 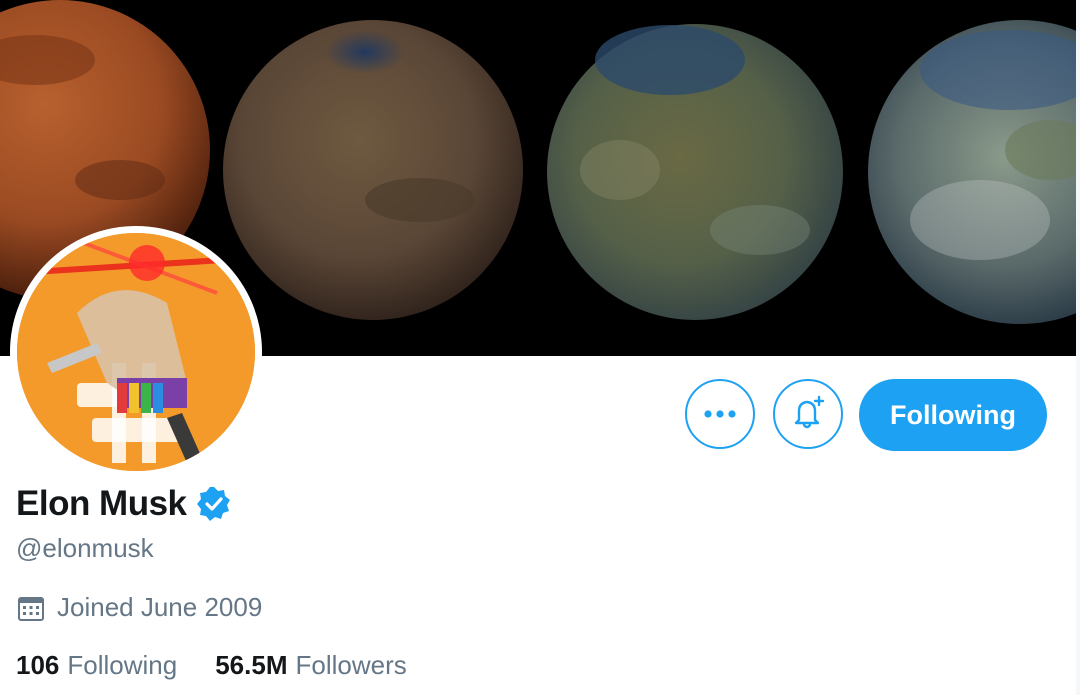 I want to click on more-dots-icon, so click(x=720, y=414).